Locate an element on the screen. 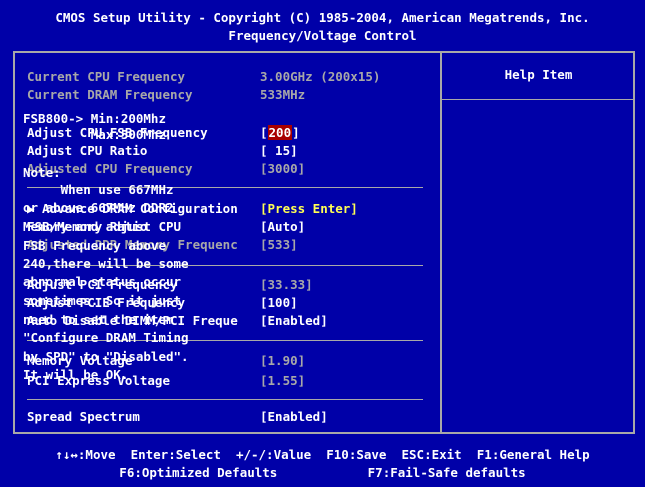  bracket-close: ] is located at coordinates (296, 132).